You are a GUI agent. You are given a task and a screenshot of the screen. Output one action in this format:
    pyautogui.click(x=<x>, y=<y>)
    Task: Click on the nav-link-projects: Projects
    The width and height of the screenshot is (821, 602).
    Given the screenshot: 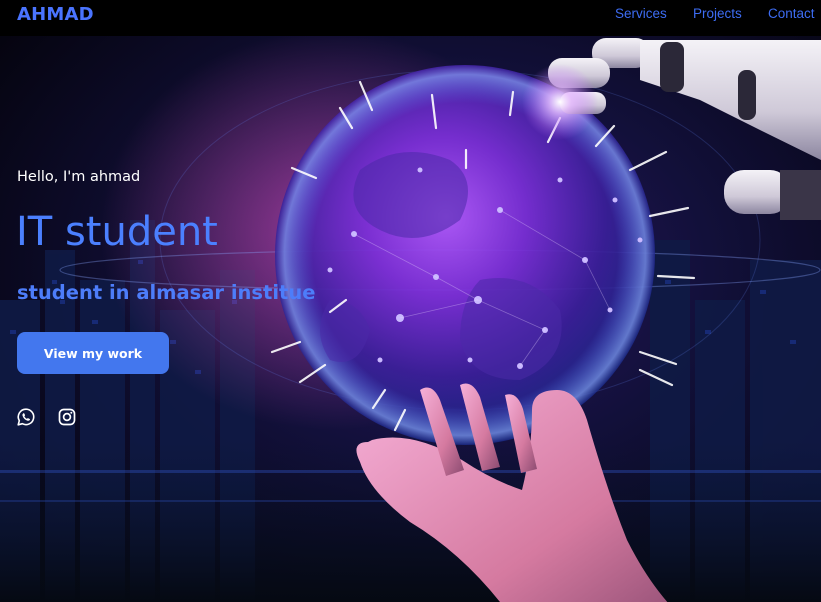 What is the action you would take?
    pyautogui.click(x=717, y=13)
    